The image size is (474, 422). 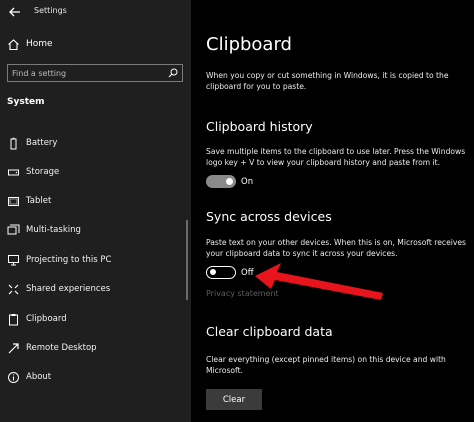 What do you see at coordinates (13, 320) in the screenshot?
I see `clipboard-icon` at bounding box center [13, 320].